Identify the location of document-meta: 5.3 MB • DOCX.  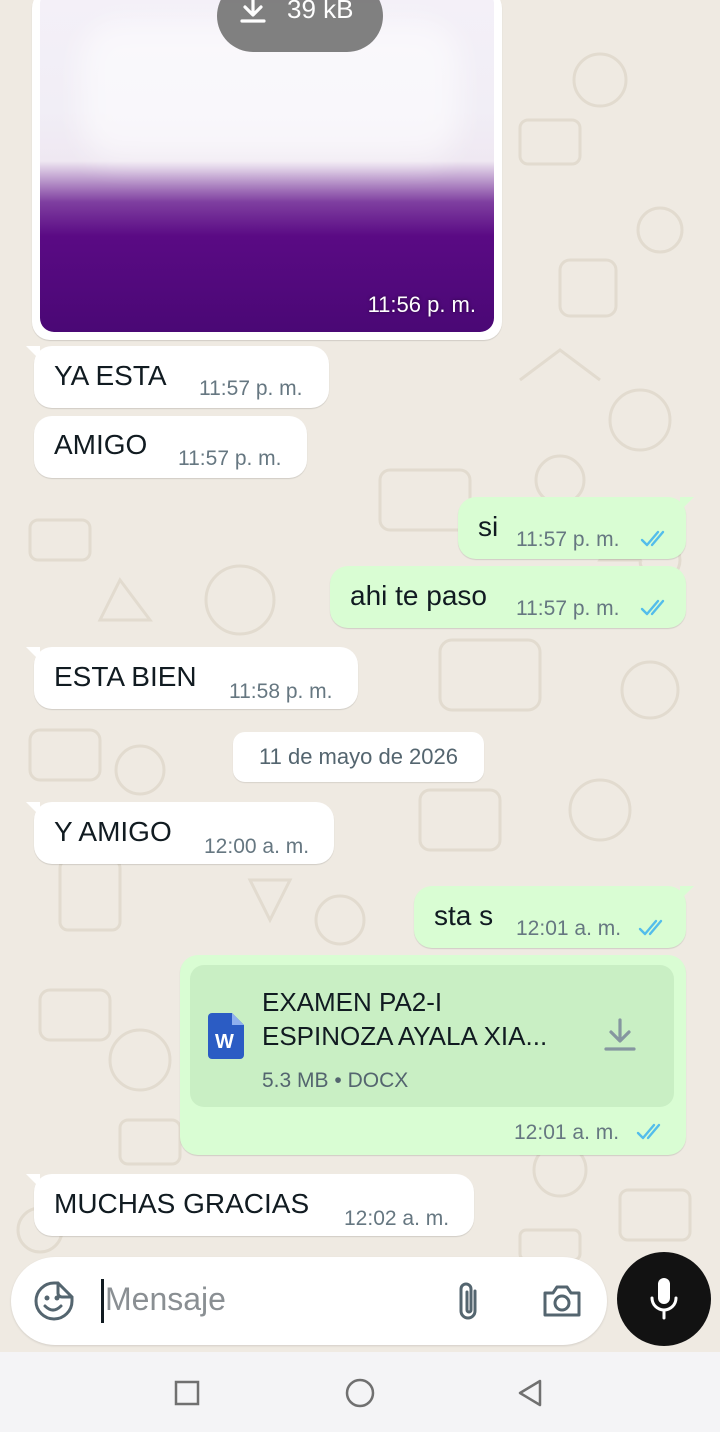
(335, 1080).